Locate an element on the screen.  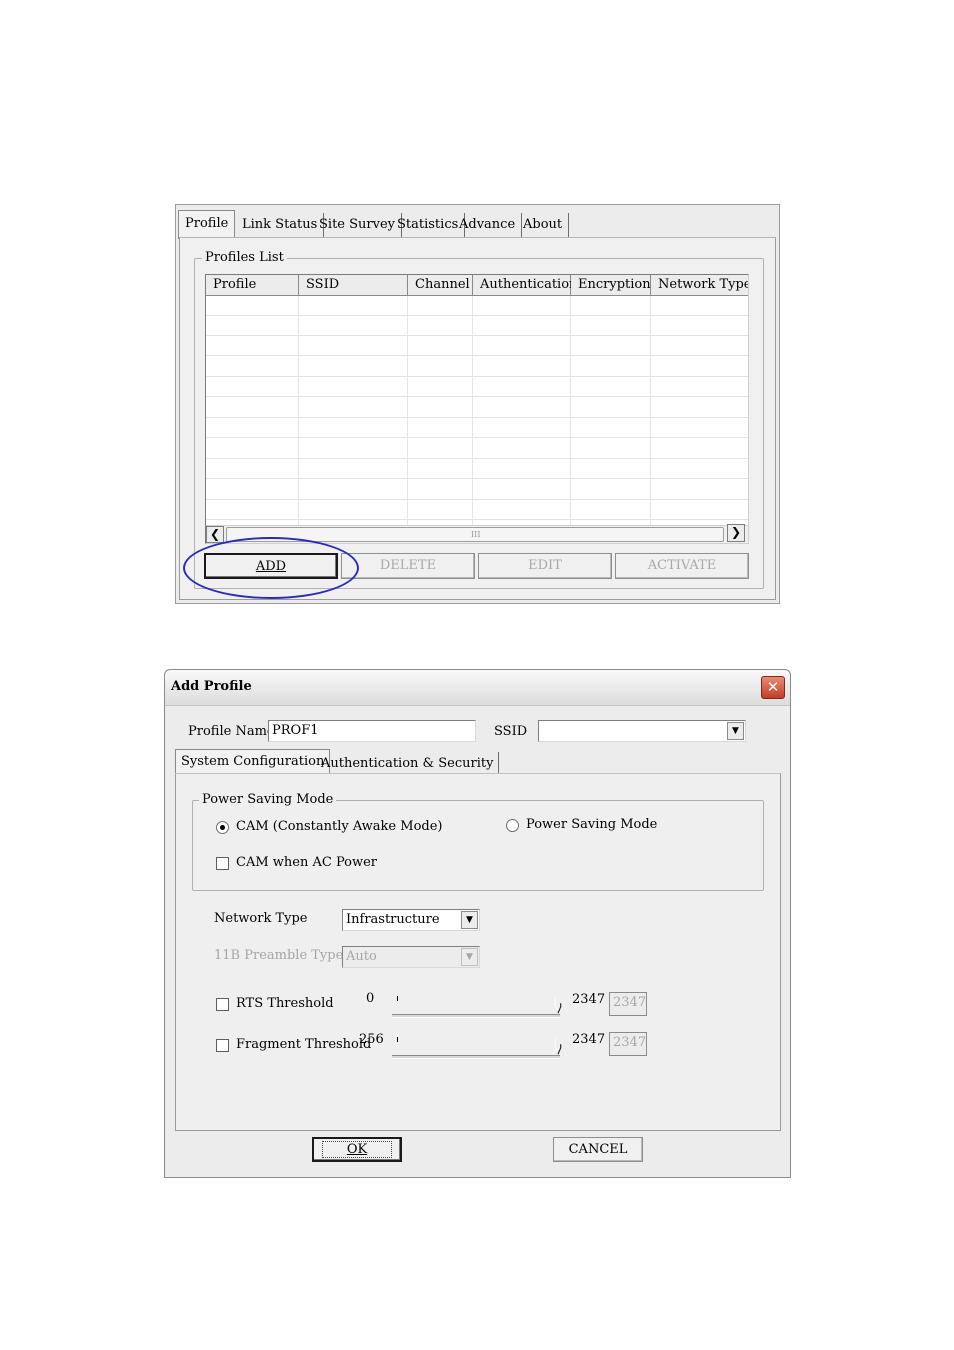
fragment-slider-thumb is located at coordinates (558, 1046).